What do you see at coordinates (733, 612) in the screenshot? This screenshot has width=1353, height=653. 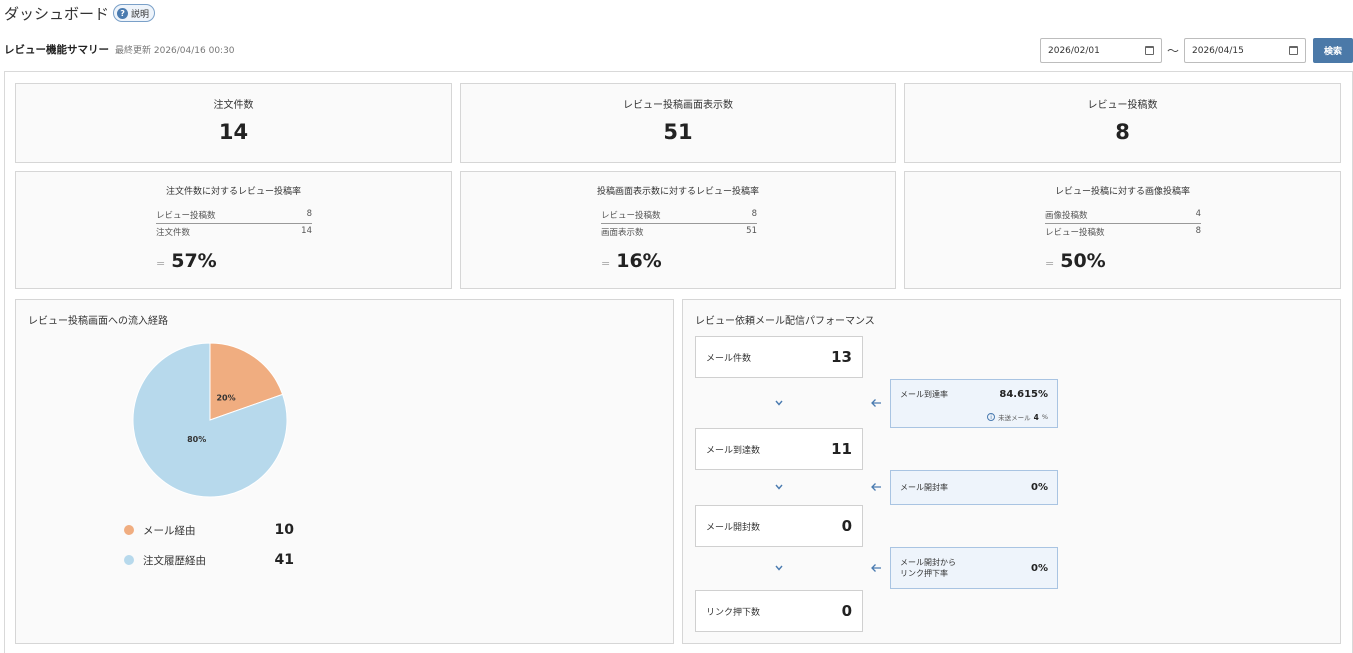 I see `flow-label: リンク押下数` at bounding box center [733, 612].